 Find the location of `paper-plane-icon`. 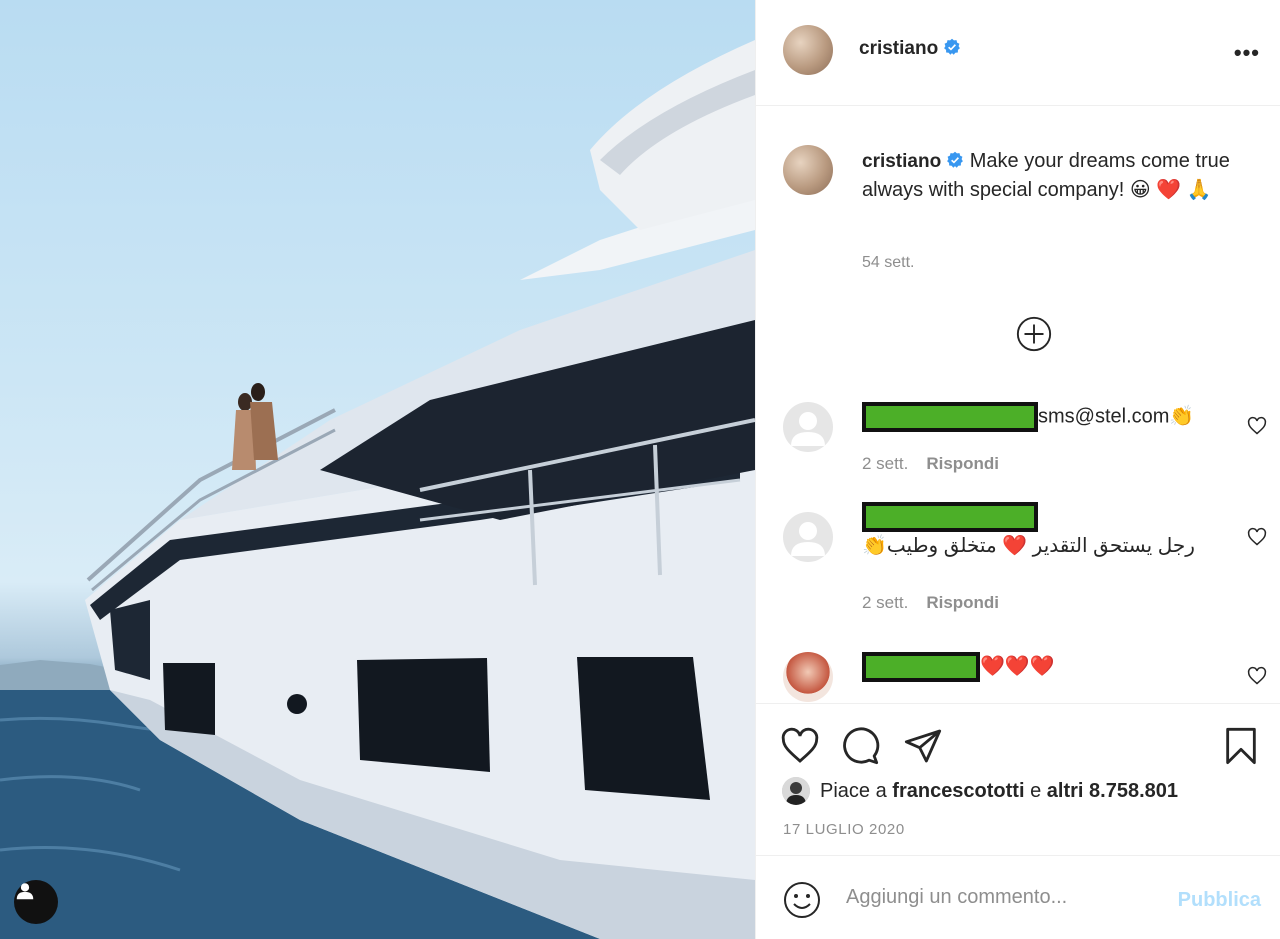

paper-plane-icon is located at coordinates (923, 746).